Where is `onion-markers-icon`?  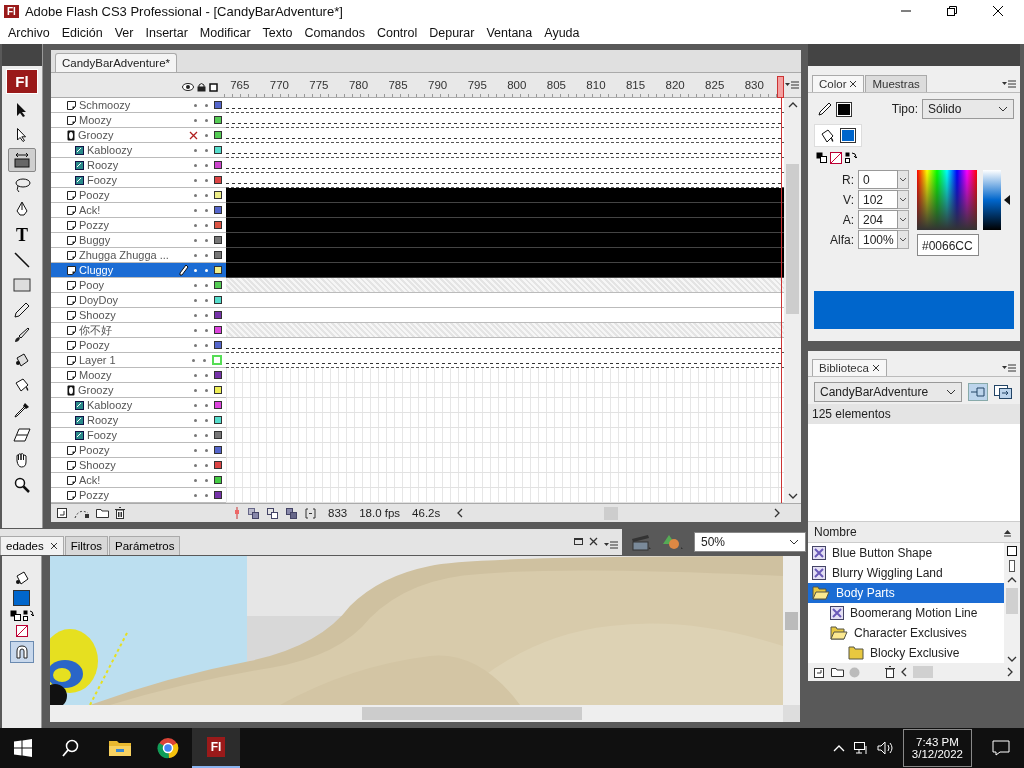 onion-markers-icon is located at coordinates (310, 513).